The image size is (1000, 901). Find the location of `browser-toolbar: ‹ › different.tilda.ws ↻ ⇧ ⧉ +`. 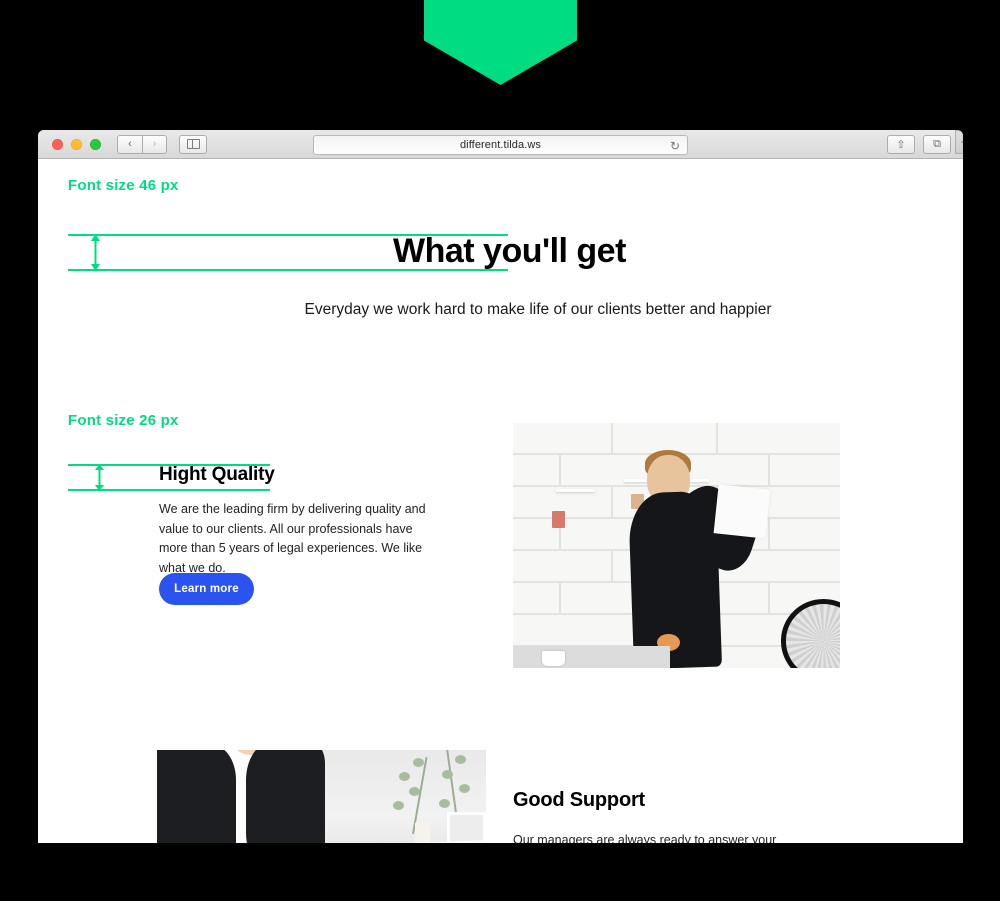

browser-toolbar: ‹ › different.tilda.ws ↻ ⇧ ⧉ + is located at coordinates (500, 144).